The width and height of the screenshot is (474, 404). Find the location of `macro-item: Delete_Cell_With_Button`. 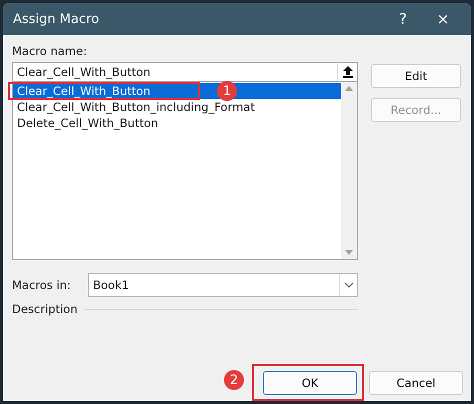

macro-item: Delete_Cell_With_Button is located at coordinates (177, 123).